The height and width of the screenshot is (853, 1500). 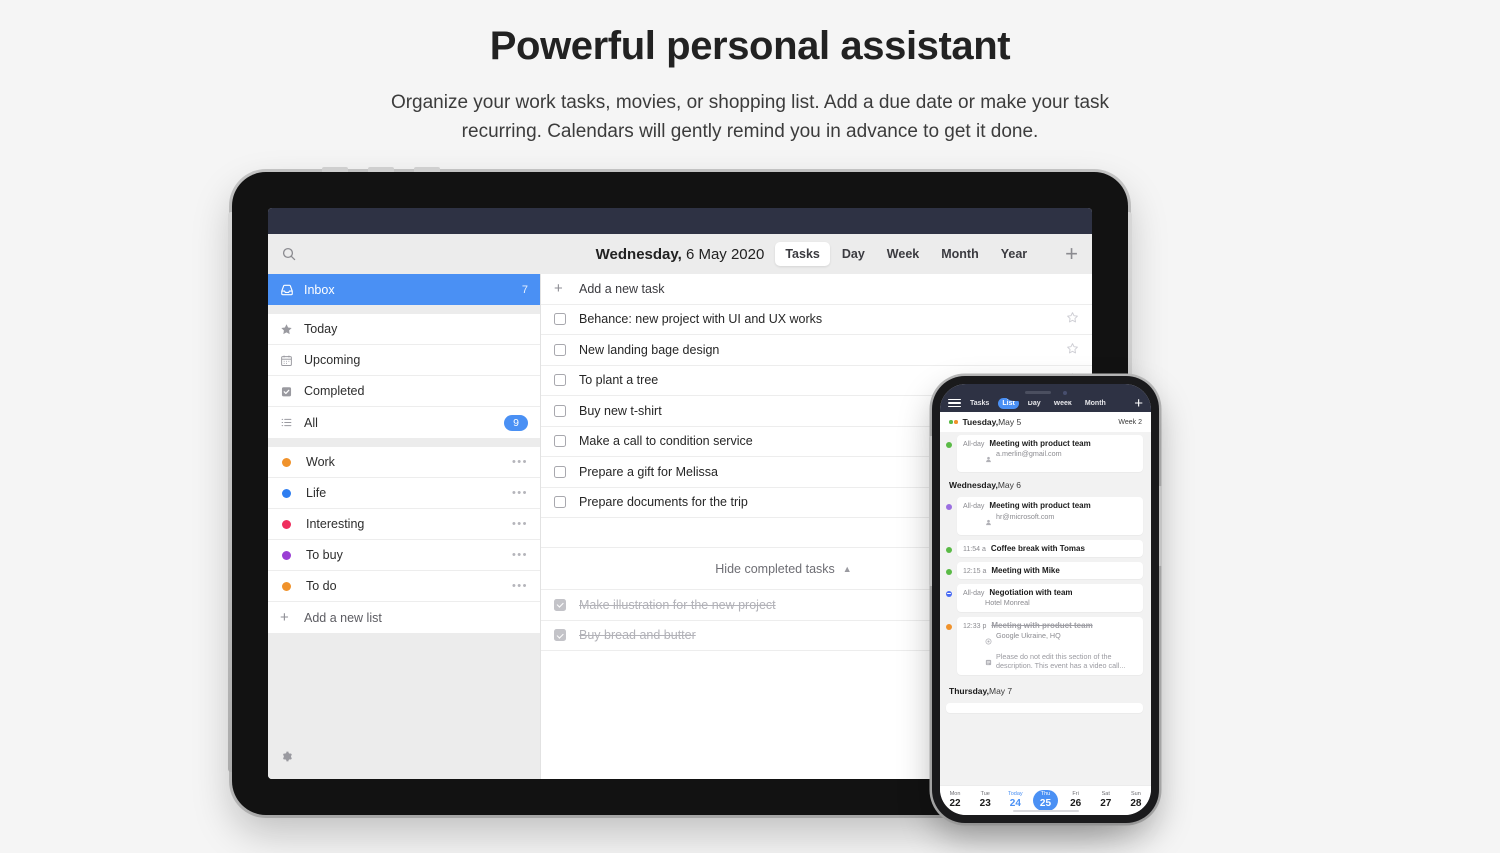 I want to click on event-header: All-day Negotiation with team, so click(x=1050, y=592).